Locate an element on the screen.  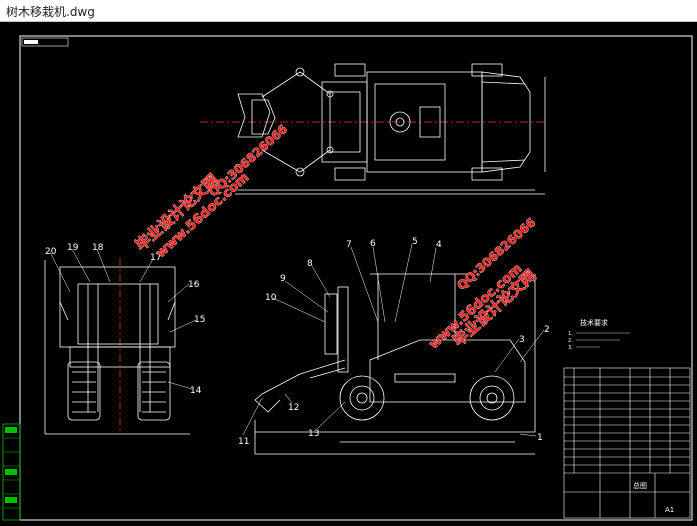
left-side-table is located at coordinates (11, 472).